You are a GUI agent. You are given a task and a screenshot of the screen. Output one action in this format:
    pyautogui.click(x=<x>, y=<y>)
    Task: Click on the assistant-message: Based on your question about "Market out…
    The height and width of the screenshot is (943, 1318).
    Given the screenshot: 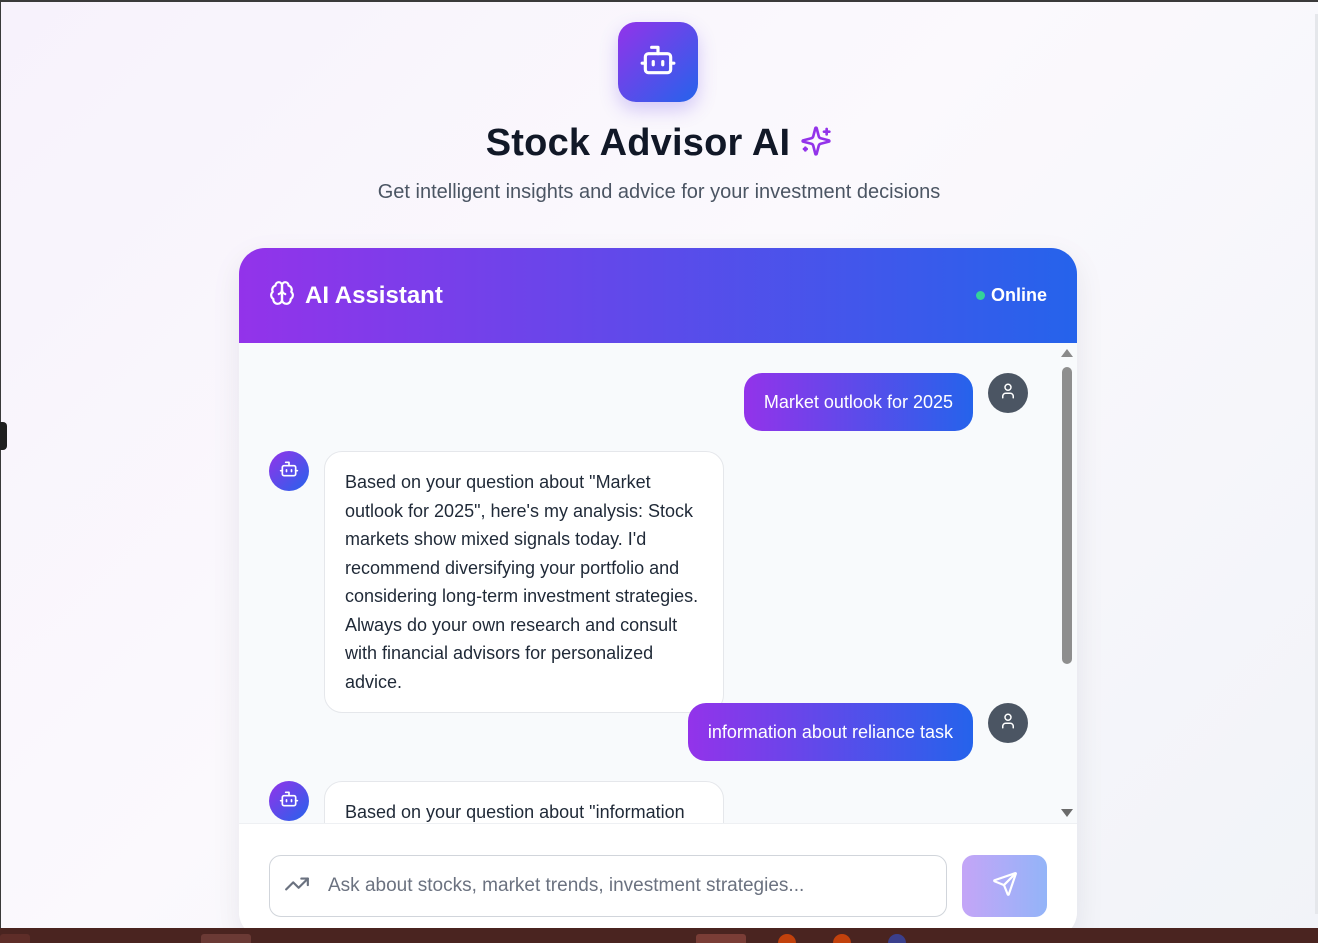 What is the action you would take?
    pyautogui.click(x=496, y=582)
    